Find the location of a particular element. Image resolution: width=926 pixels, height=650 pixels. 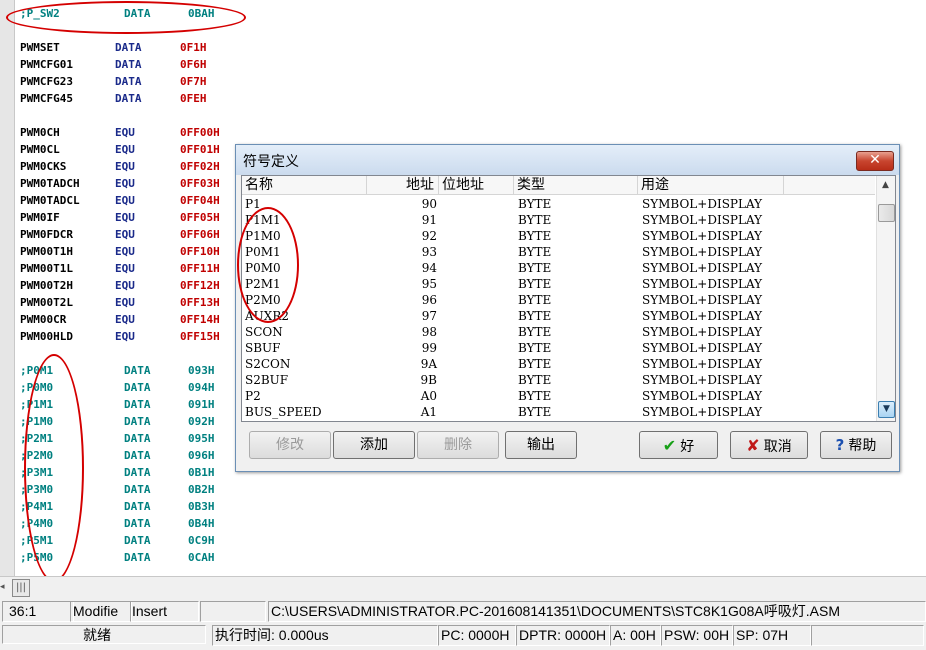

symbol-addr: 9A is located at coordinates (428, 364).